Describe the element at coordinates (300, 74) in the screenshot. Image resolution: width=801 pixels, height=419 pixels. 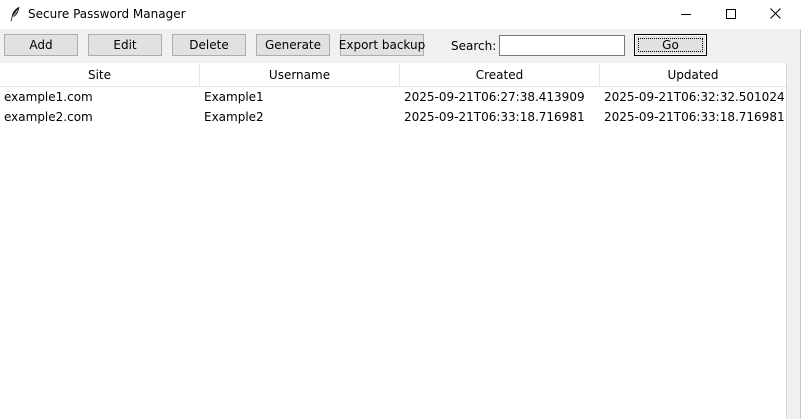
I see `column-header-username: Username` at that location.